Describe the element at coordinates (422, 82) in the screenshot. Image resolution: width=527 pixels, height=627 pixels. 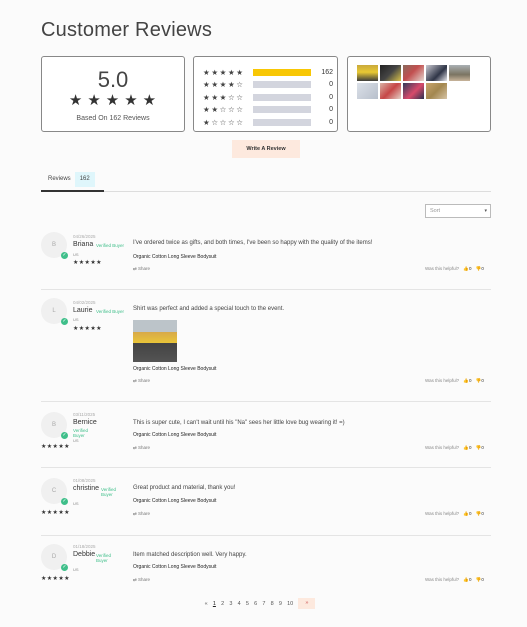
I see `photo-grid` at that location.